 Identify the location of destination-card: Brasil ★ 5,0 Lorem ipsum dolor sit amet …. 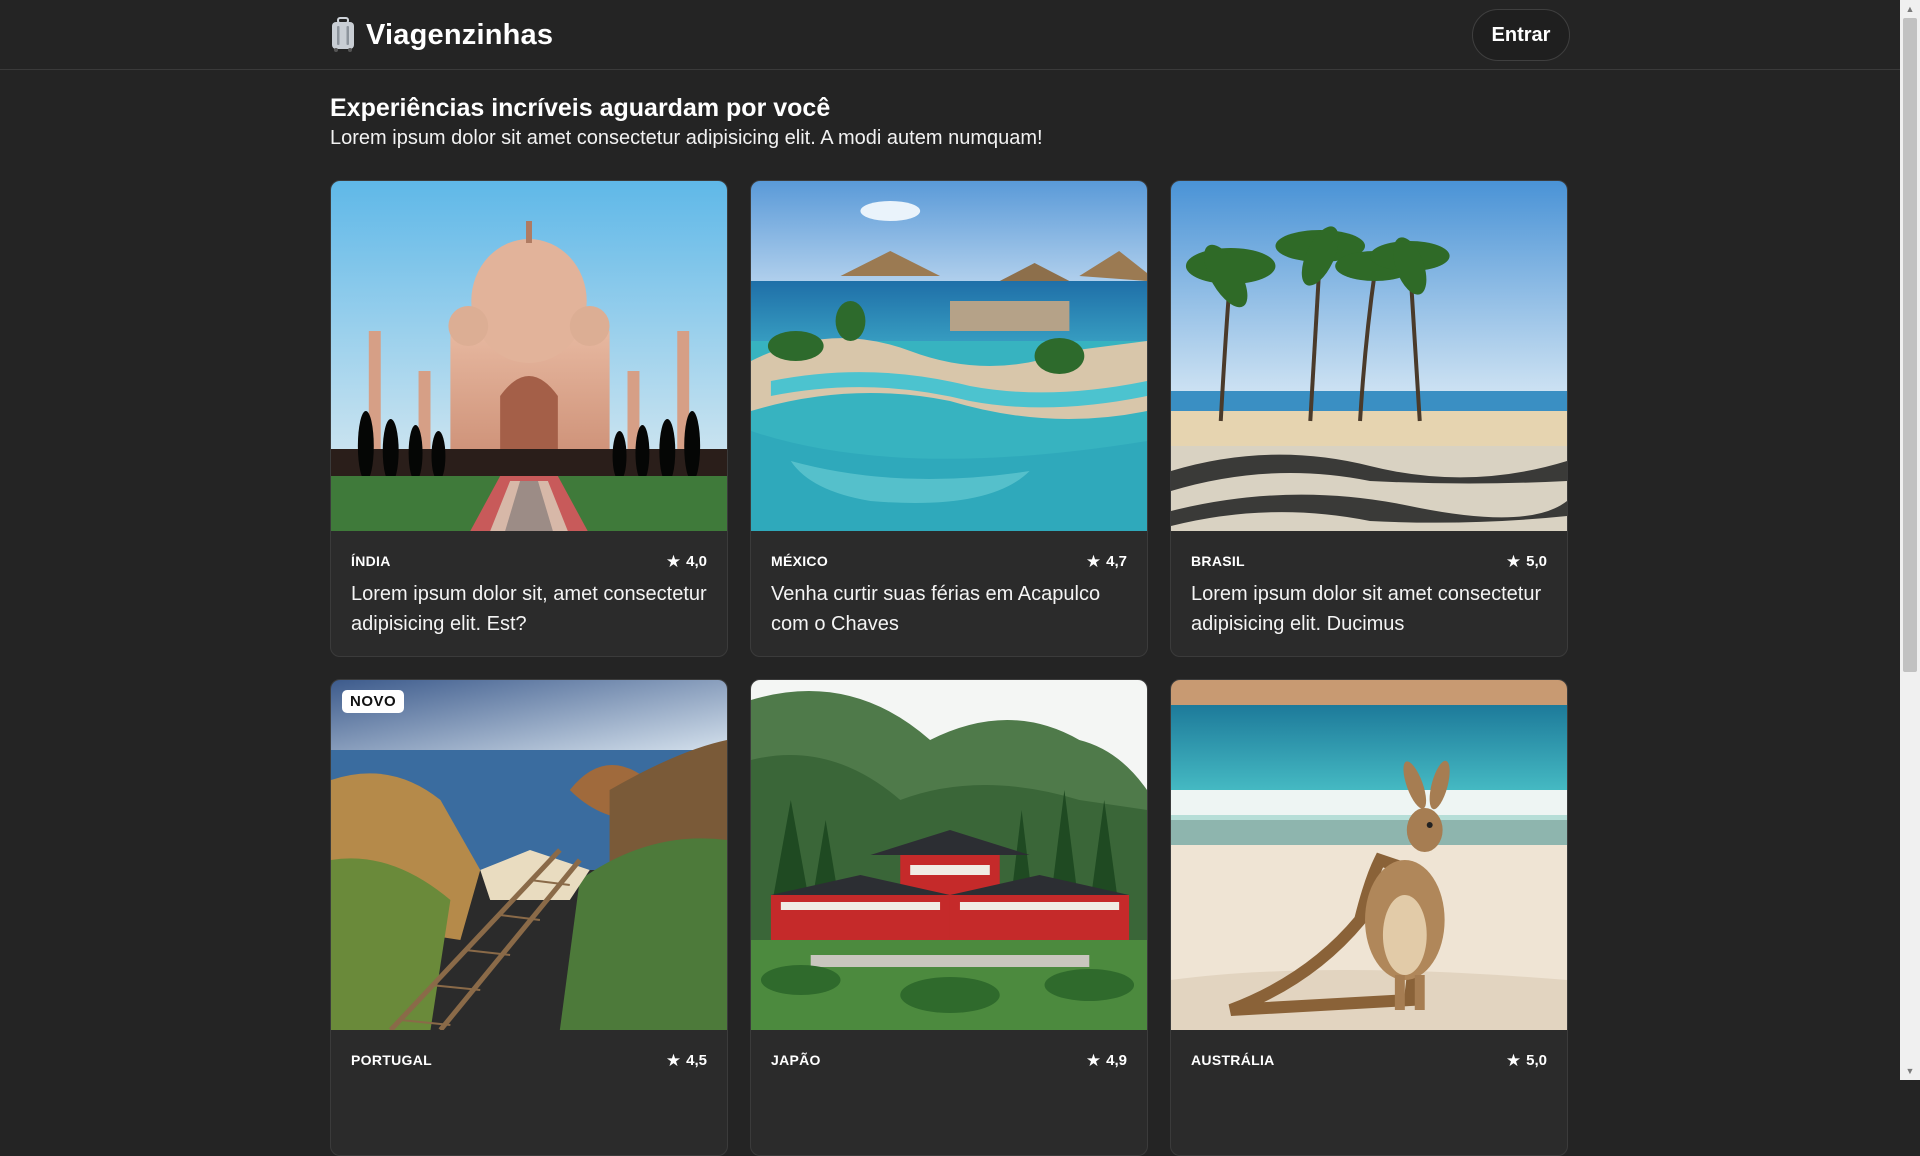
(1369, 418).